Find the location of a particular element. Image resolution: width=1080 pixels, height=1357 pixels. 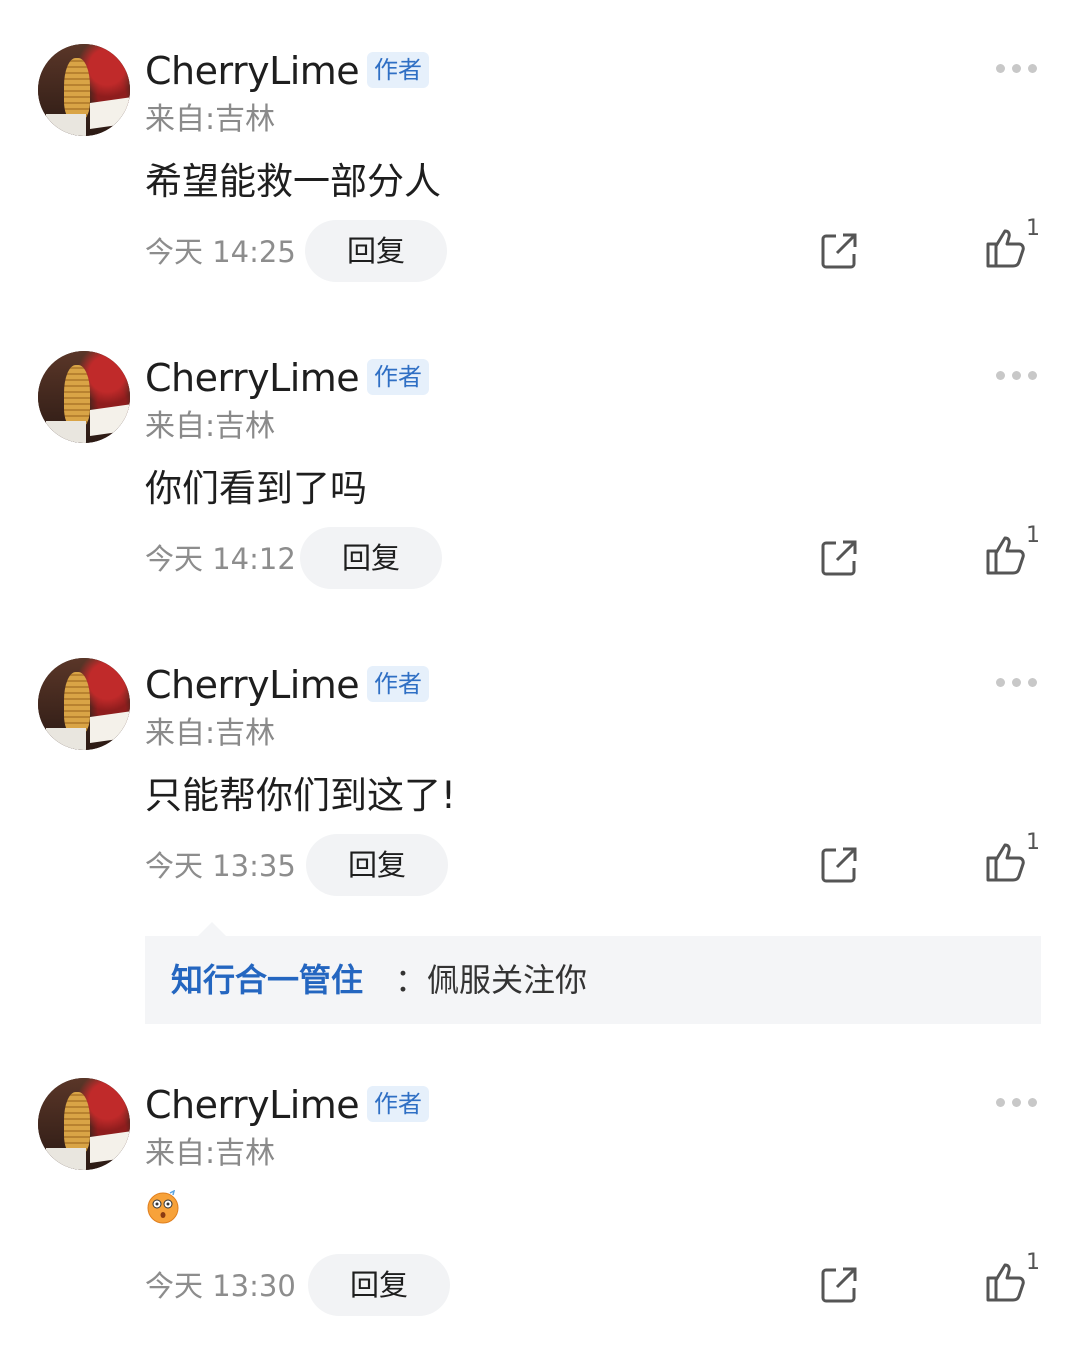

sub-reply-author: 知行合一管住 is located at coordinates (267, 980).